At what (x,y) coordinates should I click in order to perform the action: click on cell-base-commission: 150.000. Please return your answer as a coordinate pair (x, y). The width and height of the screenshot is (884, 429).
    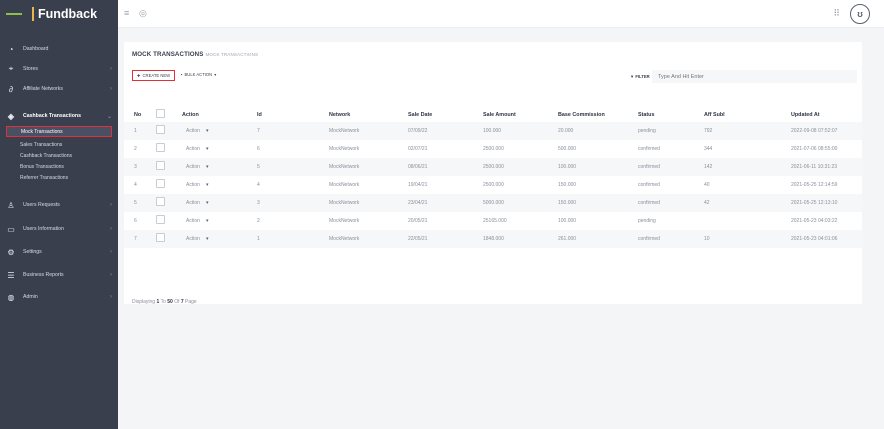
    Looking at the image, I should click on (567, 185).